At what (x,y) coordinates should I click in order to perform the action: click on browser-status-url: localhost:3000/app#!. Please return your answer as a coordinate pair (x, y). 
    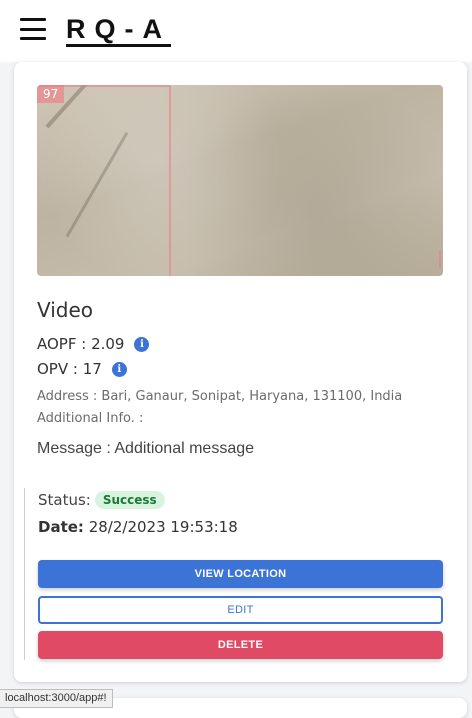
    Looking at the image, I should click on (56, 698).